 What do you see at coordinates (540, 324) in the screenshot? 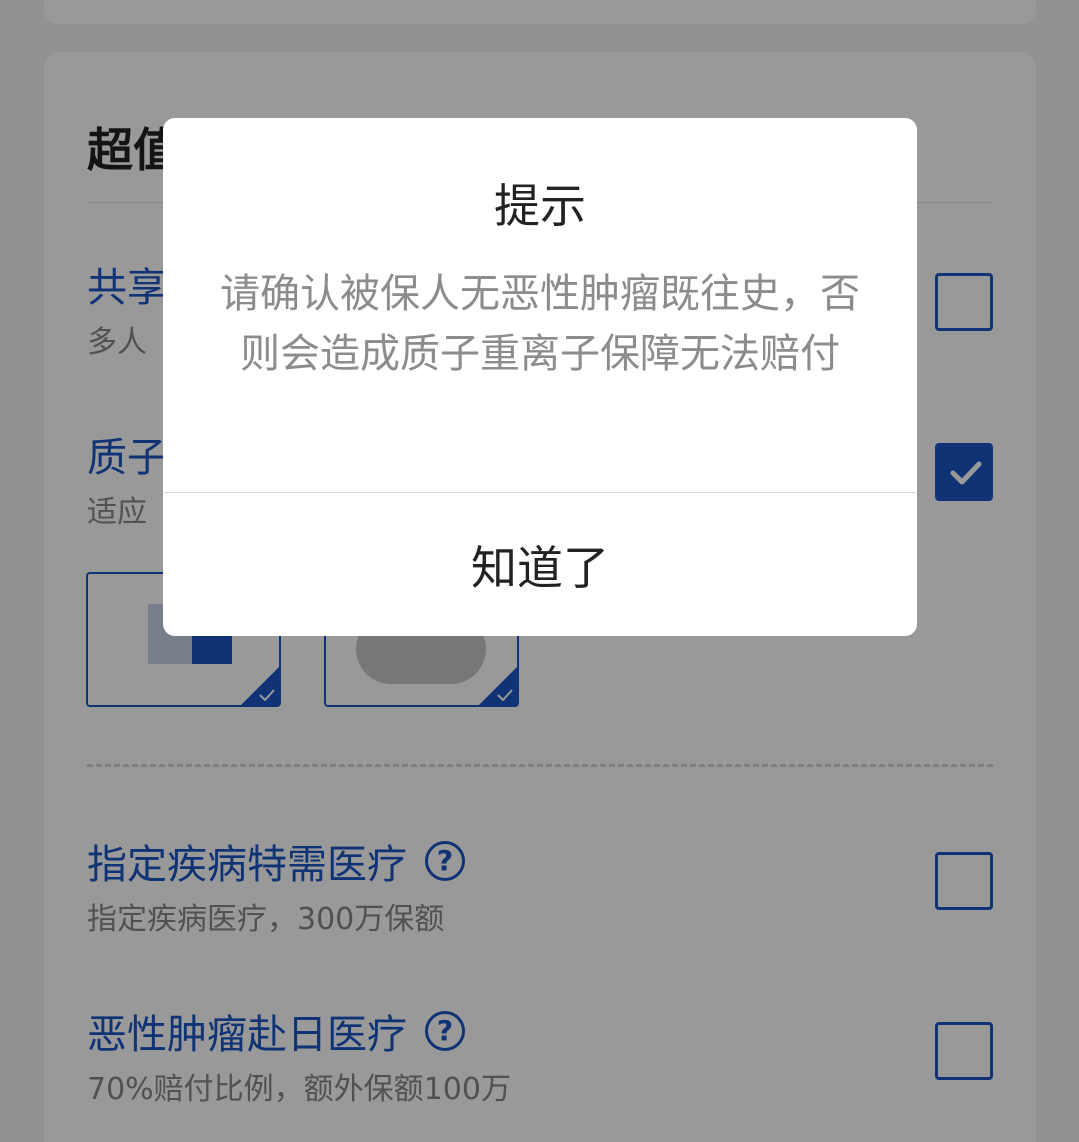
I see `dialog-message: 请确认被保人无恶性肿瘤既往史，否则会造成质子重离子保障无法赔付` at bounding box center [540, 324].